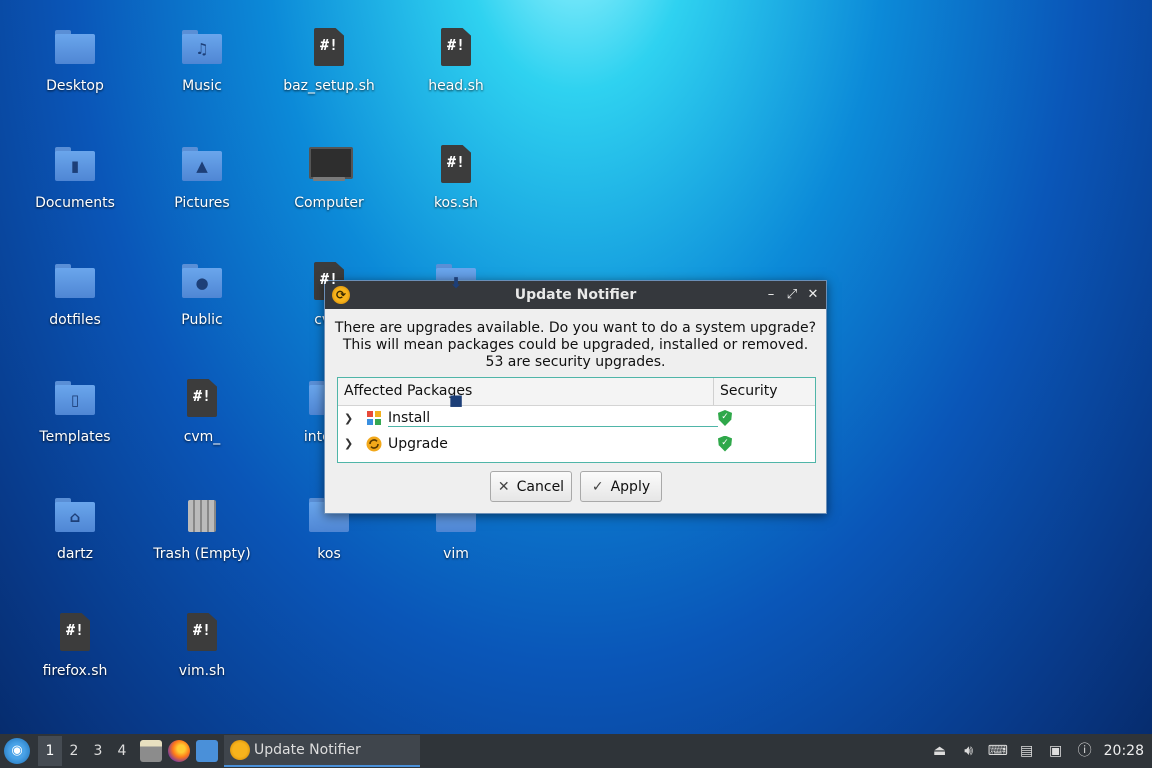  What do you see at coordinates (576, 443) in the screenshot?
I see `table-row: ❯ Upgrade ✓` at bounding box center [576, 443].